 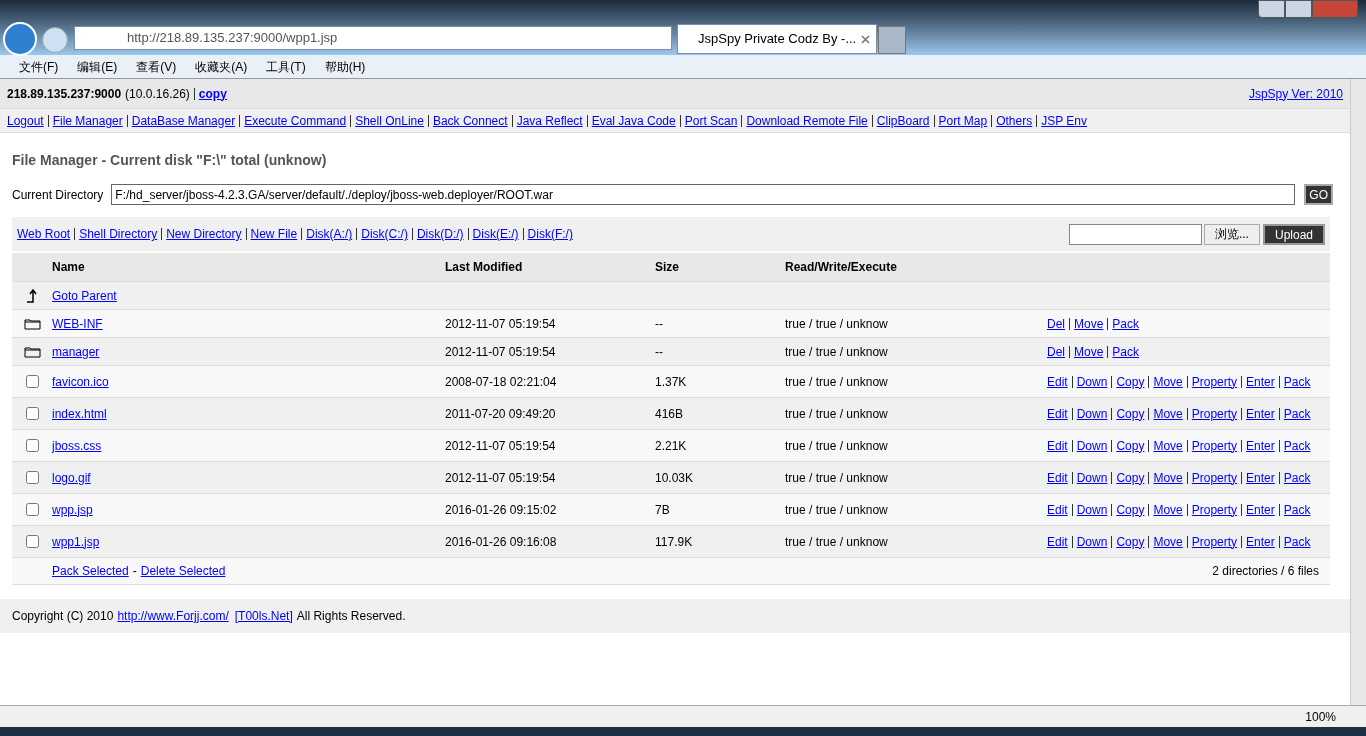 I want to click on menu-item: 查看(V), so click(x=156, y=66).